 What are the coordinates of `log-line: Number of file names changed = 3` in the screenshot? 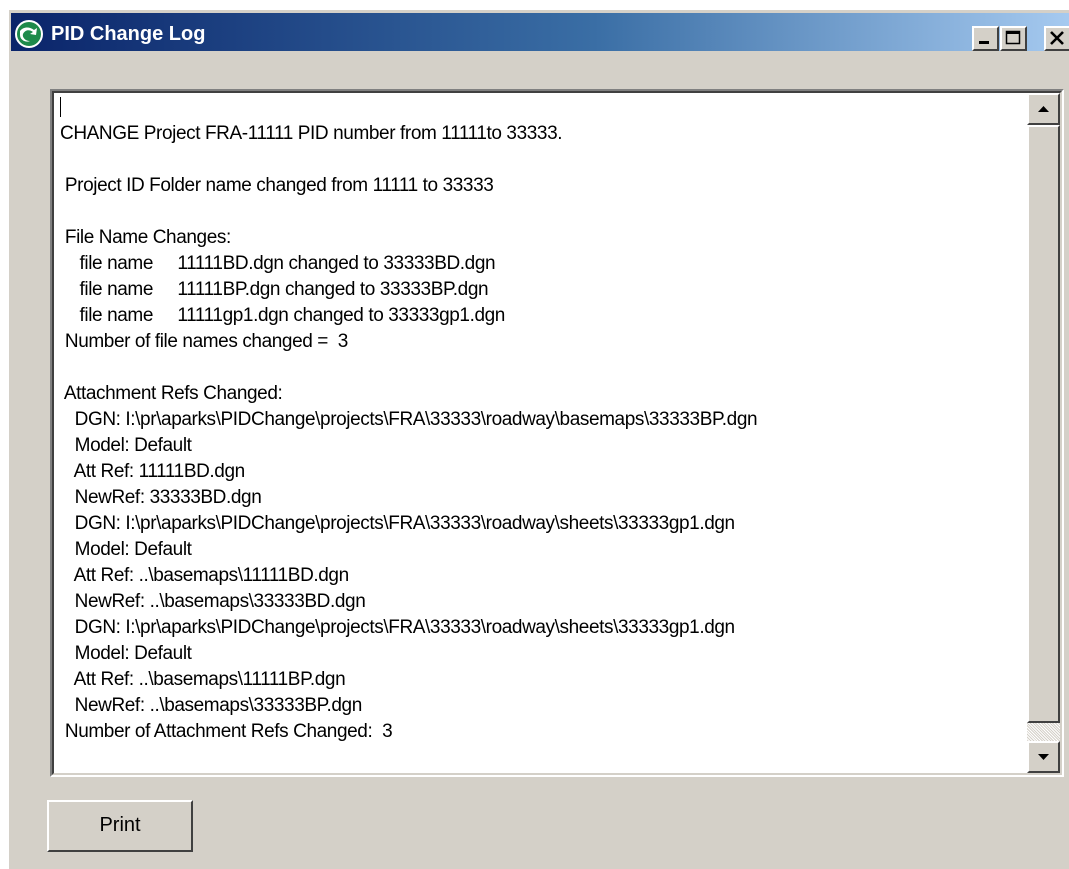 It's located at (204, 341).